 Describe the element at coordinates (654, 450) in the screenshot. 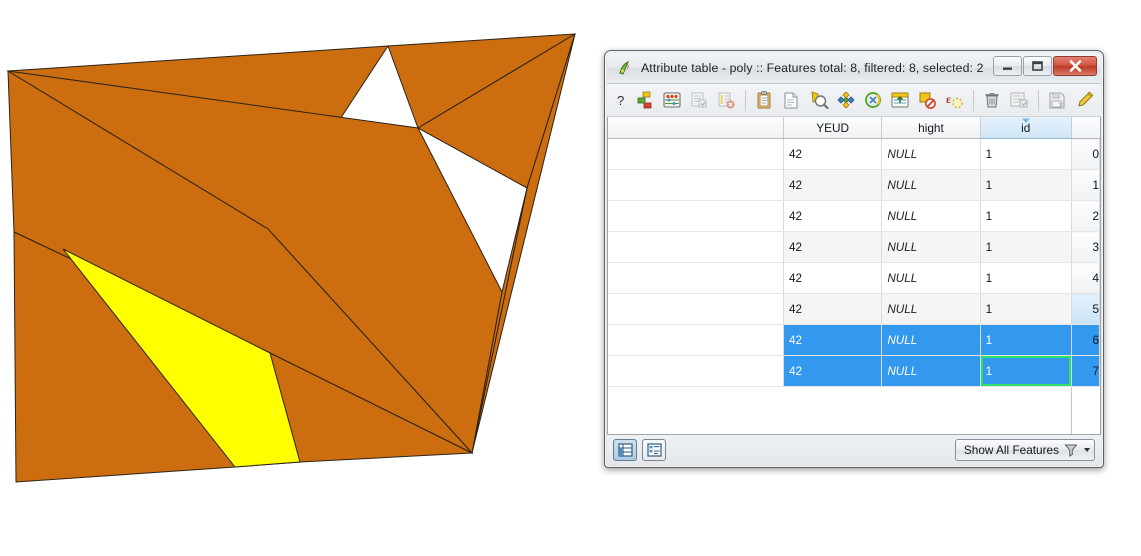

I see `form-view-button` at that location.